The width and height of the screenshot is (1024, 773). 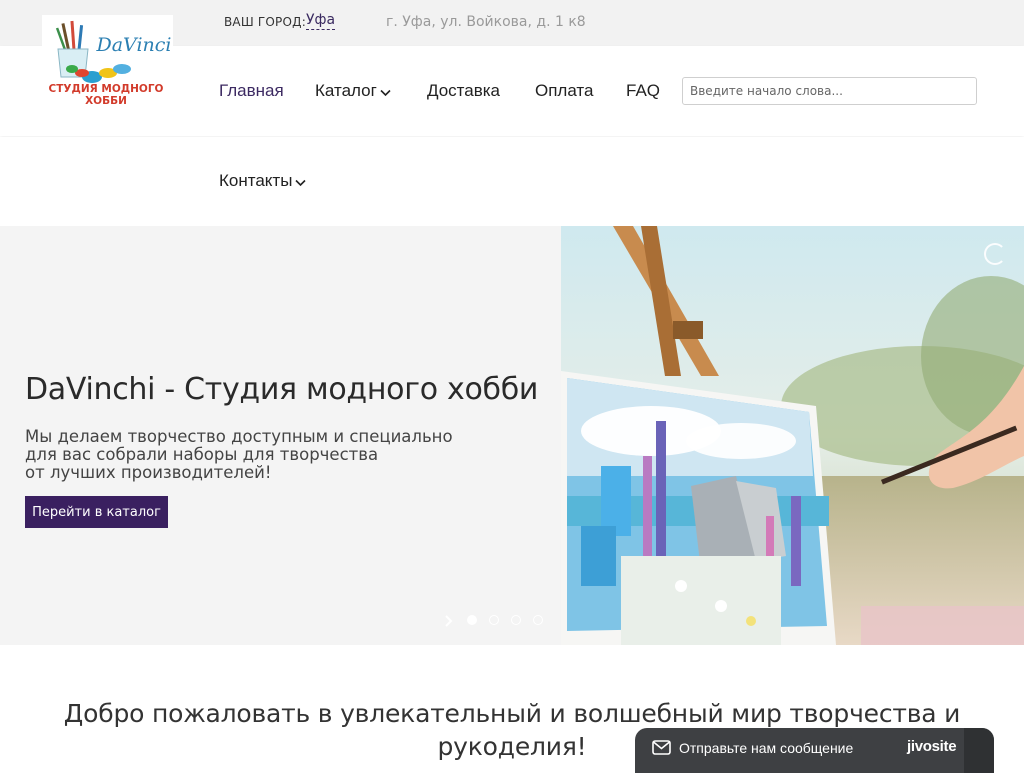 What do you see at coordinates (265, 22) in the screenshot?
I see `city-label: ВАШ ГОРОД:` at bounding box center [265, 22].